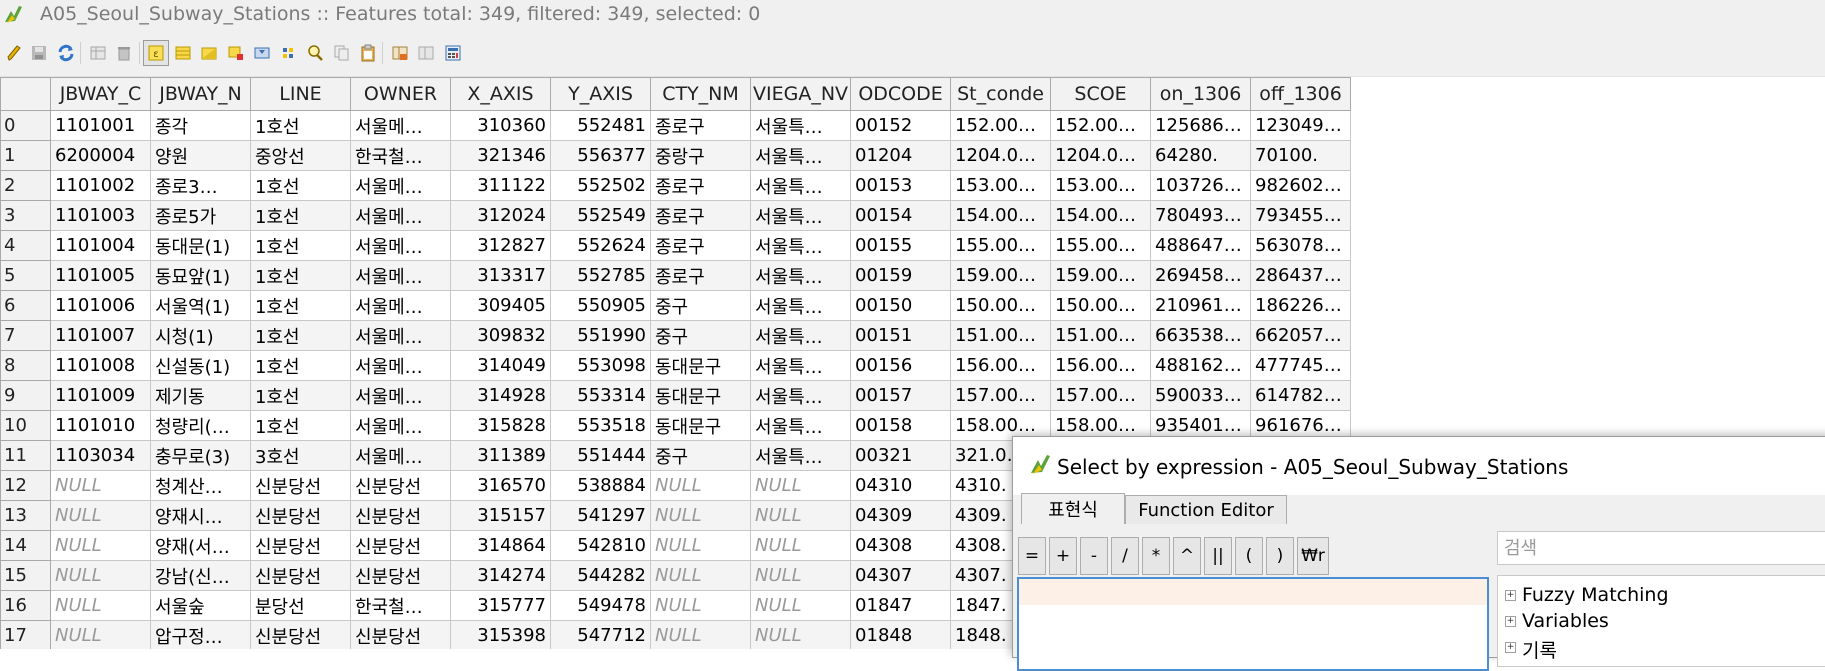  What do you see at coordinates (700, 335) in the screenshot?
I see `table-cell: 중구` at bounding box center [700, 335].